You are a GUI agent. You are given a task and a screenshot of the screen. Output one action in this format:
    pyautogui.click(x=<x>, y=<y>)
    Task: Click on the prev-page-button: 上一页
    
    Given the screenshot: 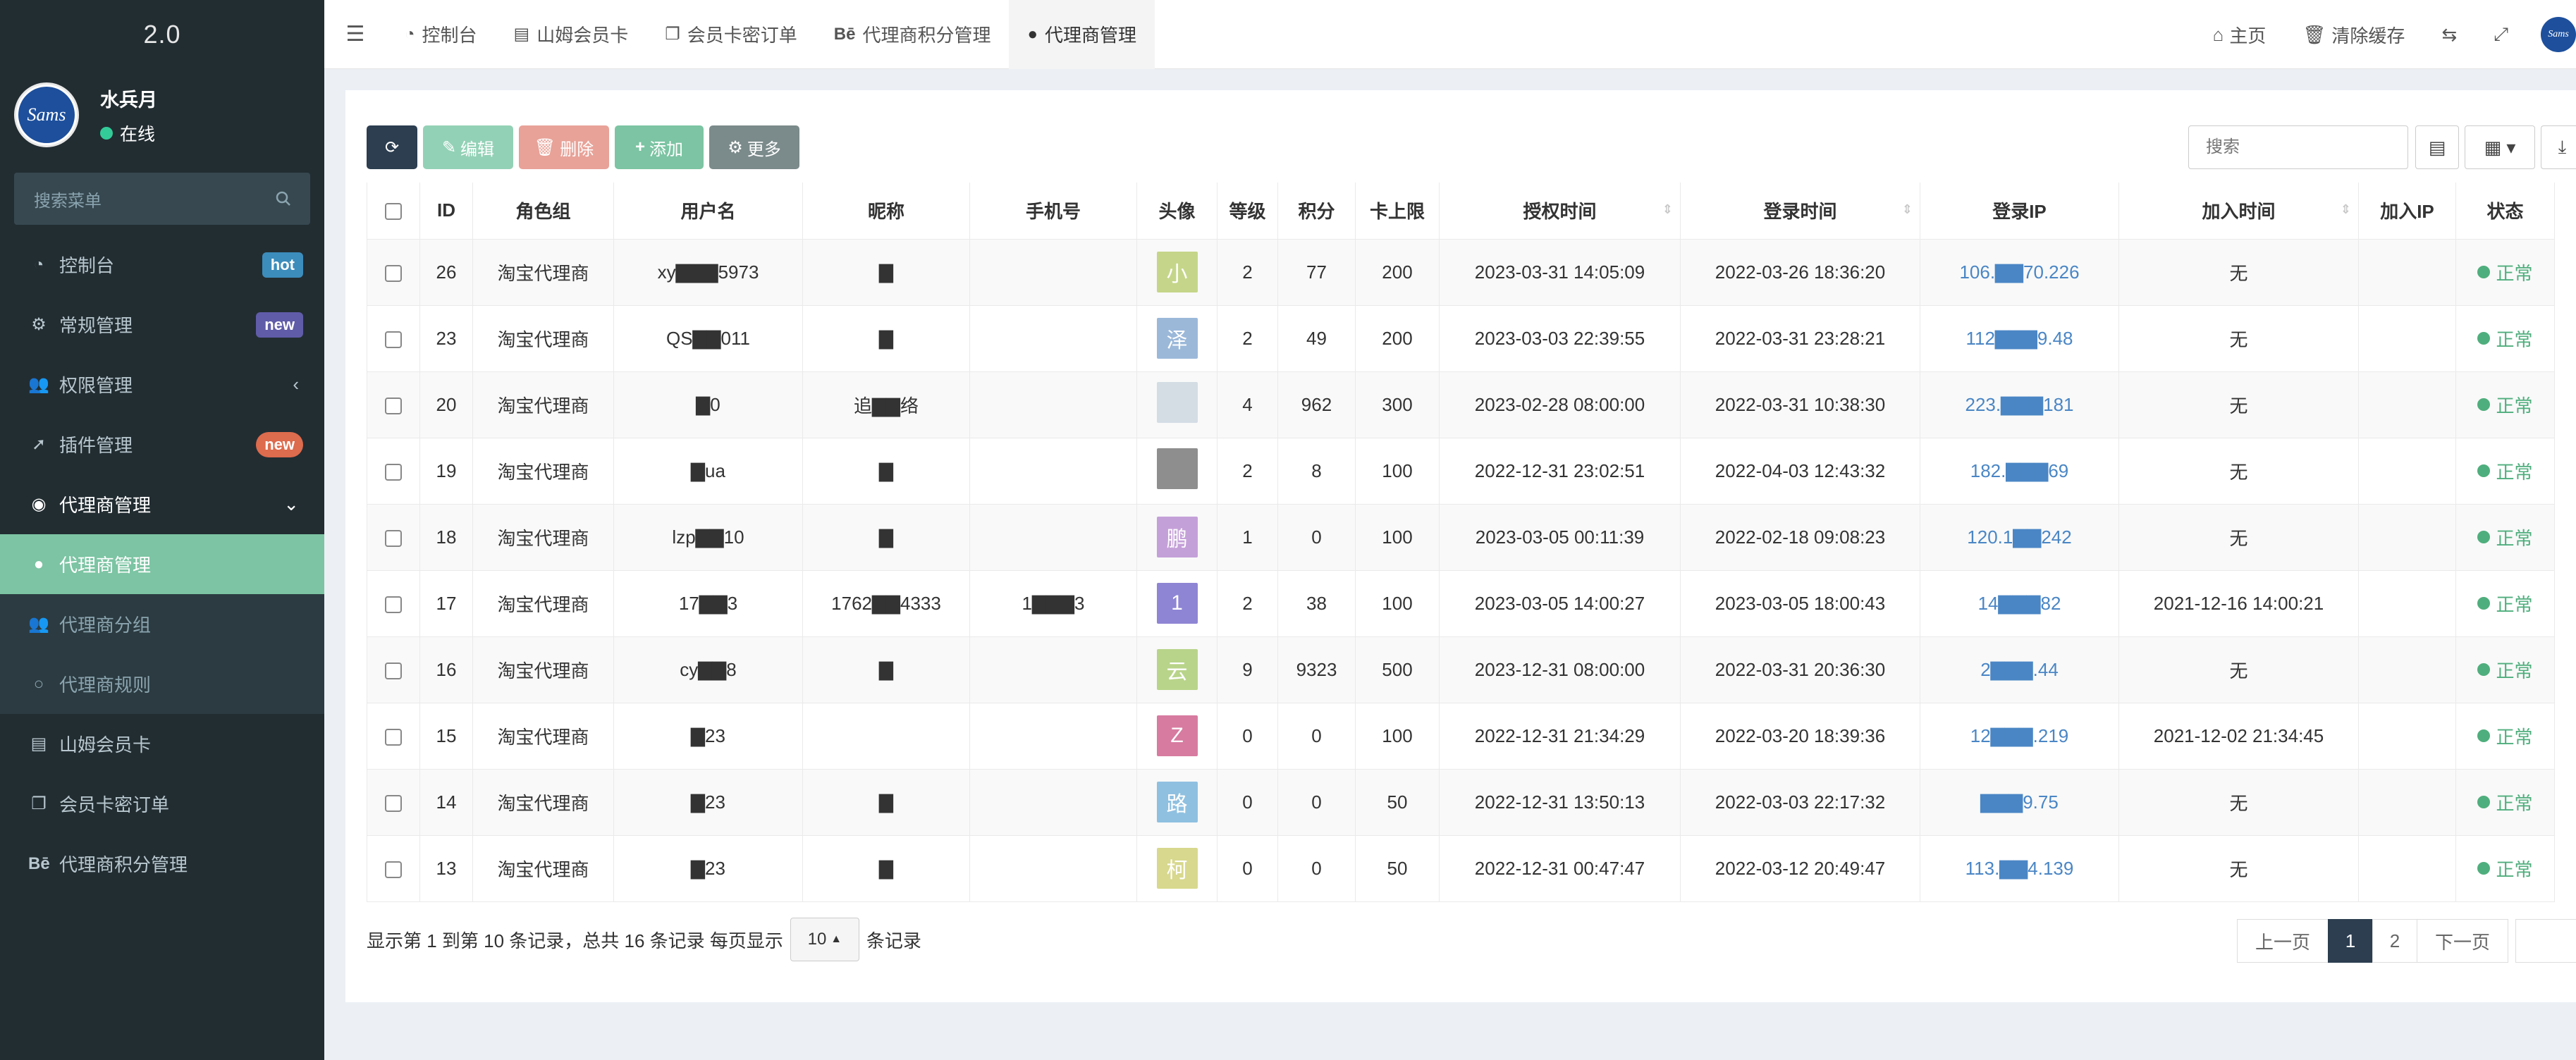 What is the action you would take?
    pyautogui.click(x=2283, y=941)
    